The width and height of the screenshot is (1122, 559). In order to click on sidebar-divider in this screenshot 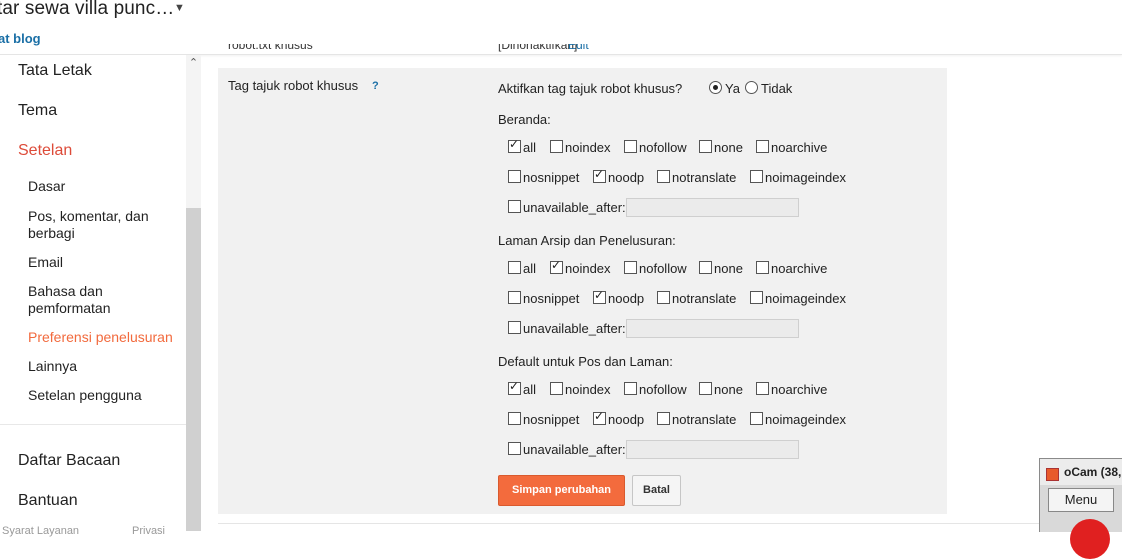, I will do `click(93, 424)`.